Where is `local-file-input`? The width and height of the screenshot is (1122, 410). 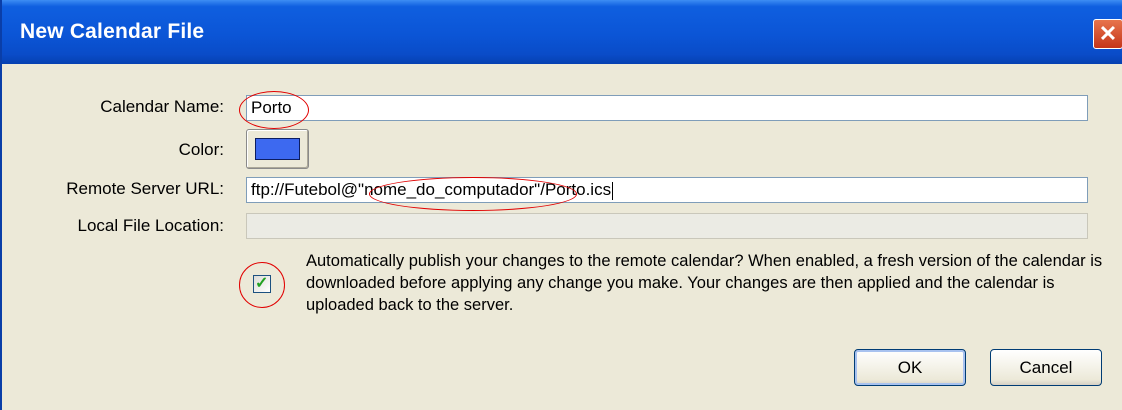
local-file-input is located at coordinates (667, 226).